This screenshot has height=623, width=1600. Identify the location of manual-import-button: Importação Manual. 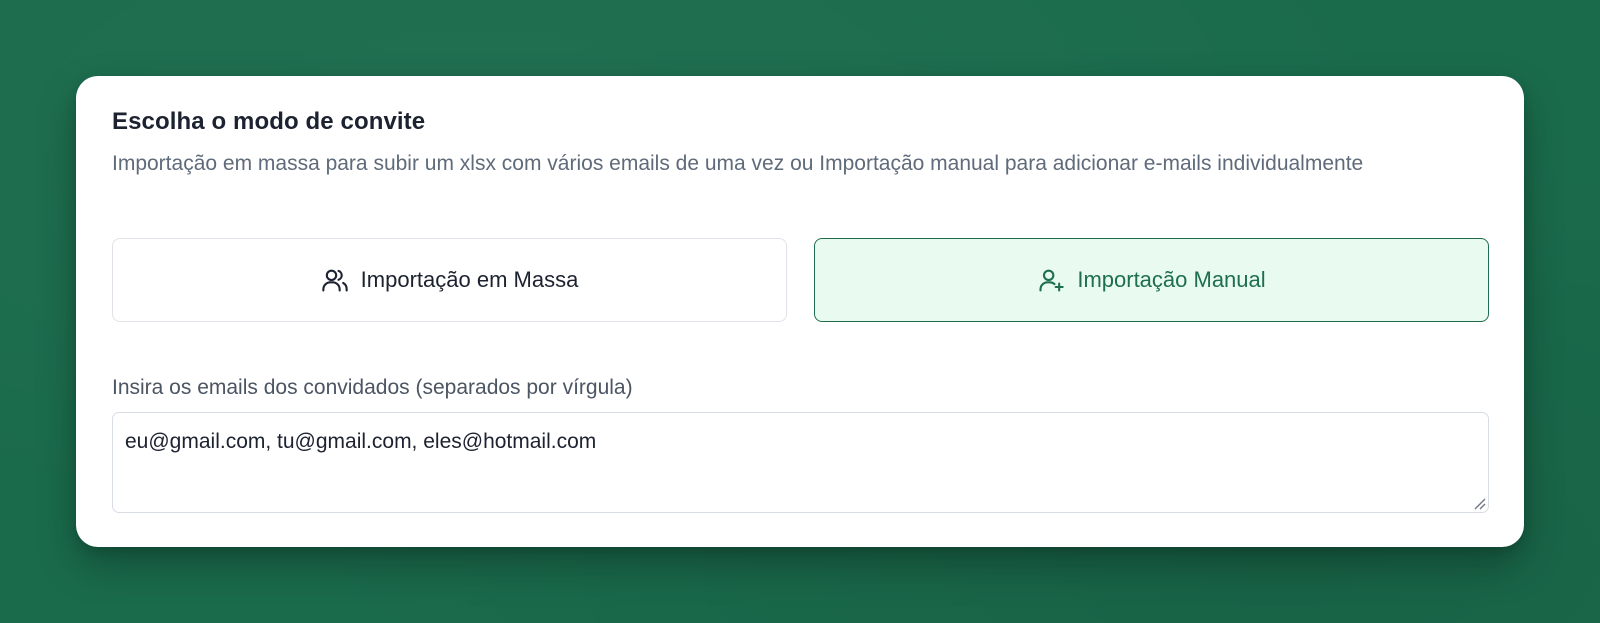
(1151, 280).